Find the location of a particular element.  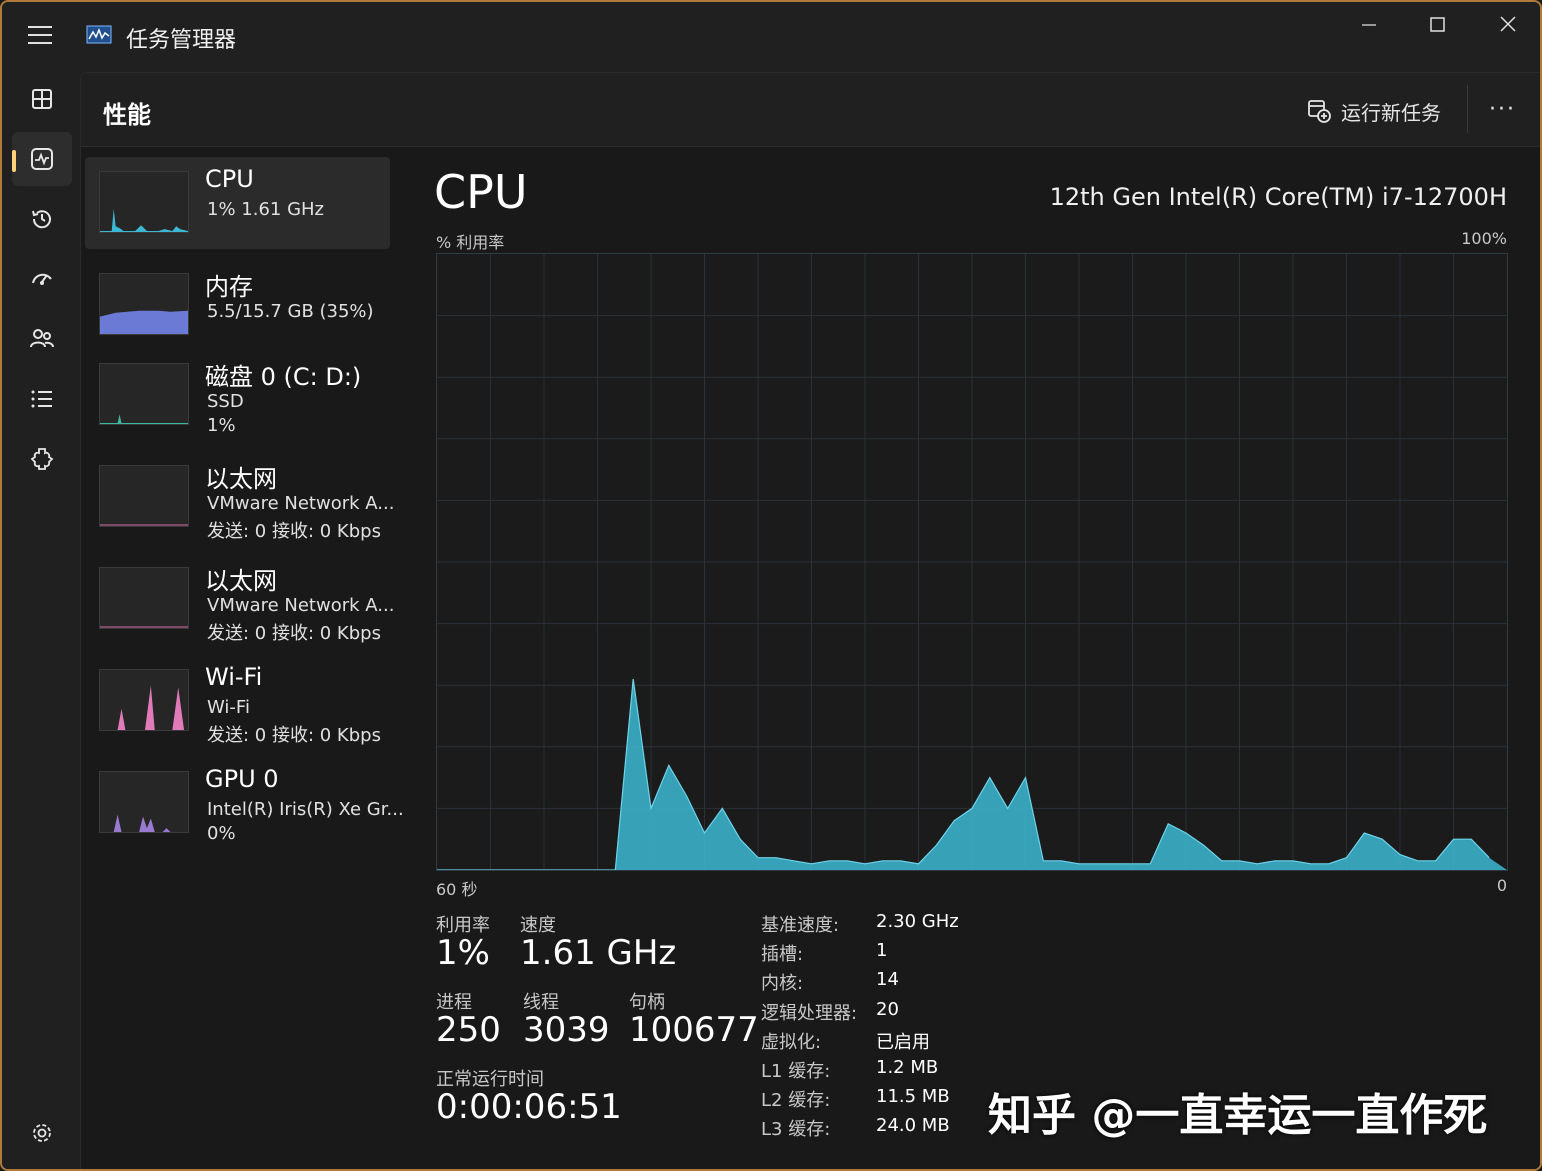

services-icon is located at coordinates (42, 459).